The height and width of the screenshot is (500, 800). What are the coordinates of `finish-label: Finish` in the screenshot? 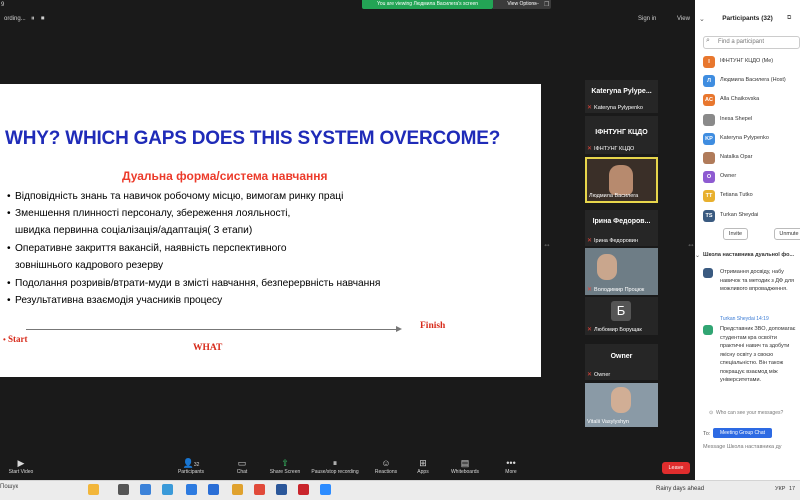 It's located at (433, 326).